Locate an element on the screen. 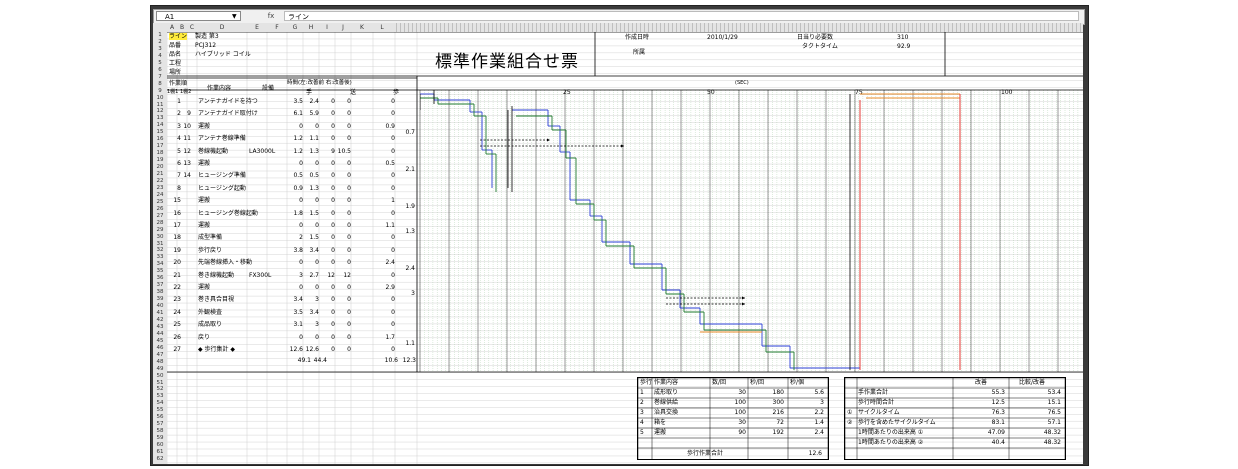 Image resolution: width=1238 pixels, height=469 pixels. step-no: 19 is located at coordinates (174, 250).